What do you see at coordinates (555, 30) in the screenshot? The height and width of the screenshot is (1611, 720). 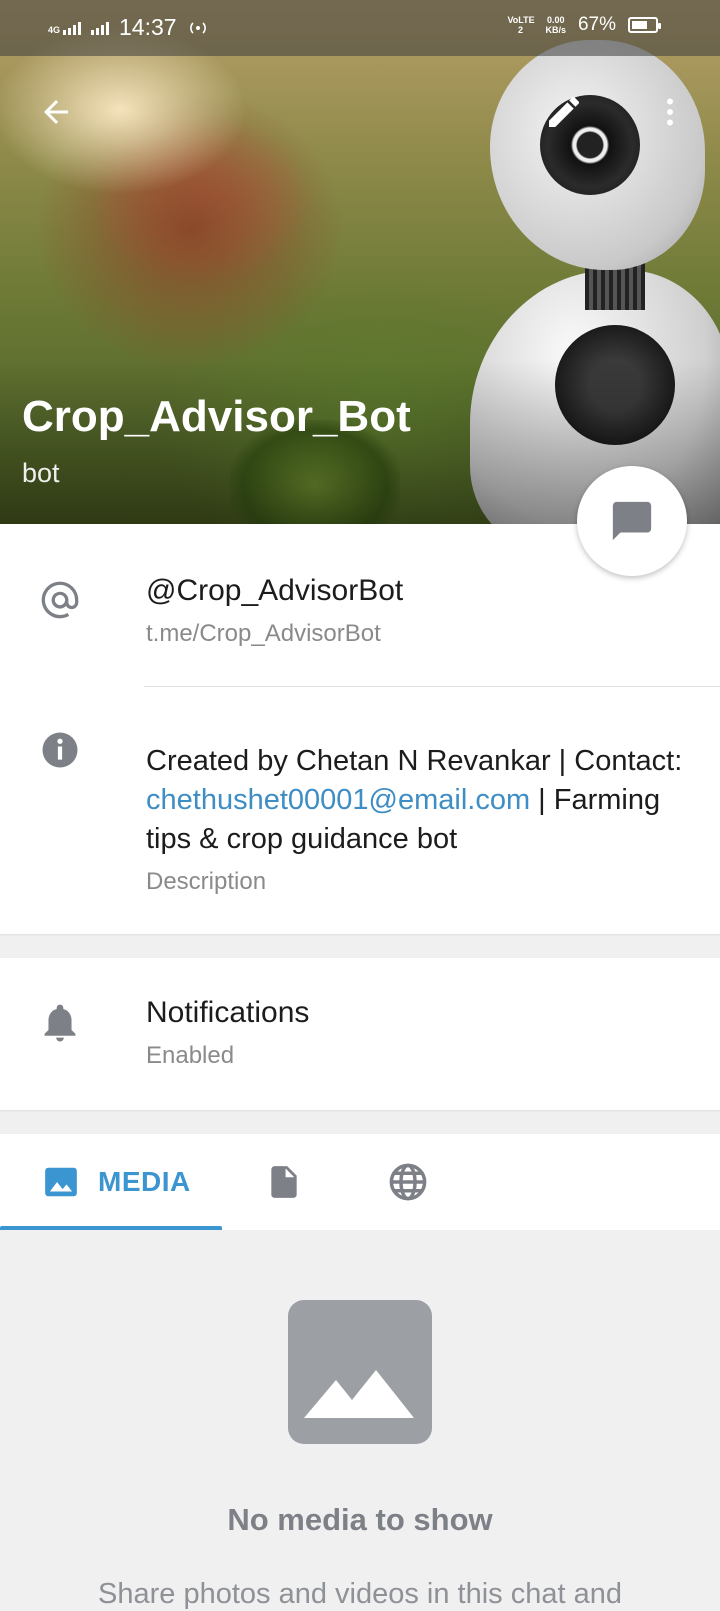 I see `network-speed-unit: KB/s` at bounding box center [555, 30].